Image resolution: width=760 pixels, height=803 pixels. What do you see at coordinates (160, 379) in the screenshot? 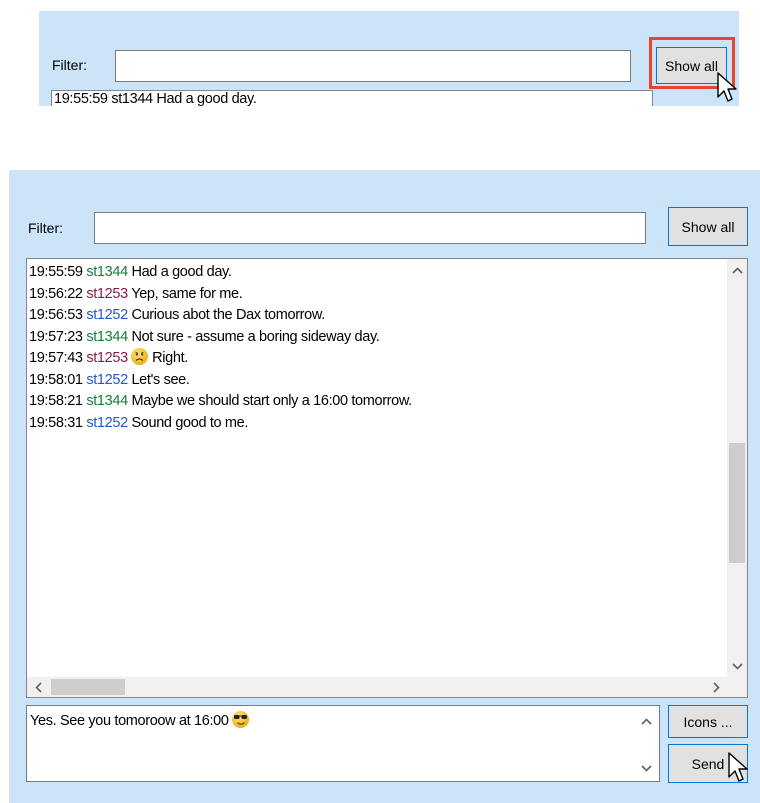
I see `message-text: Let's see.` at bounding box center [160, 379].